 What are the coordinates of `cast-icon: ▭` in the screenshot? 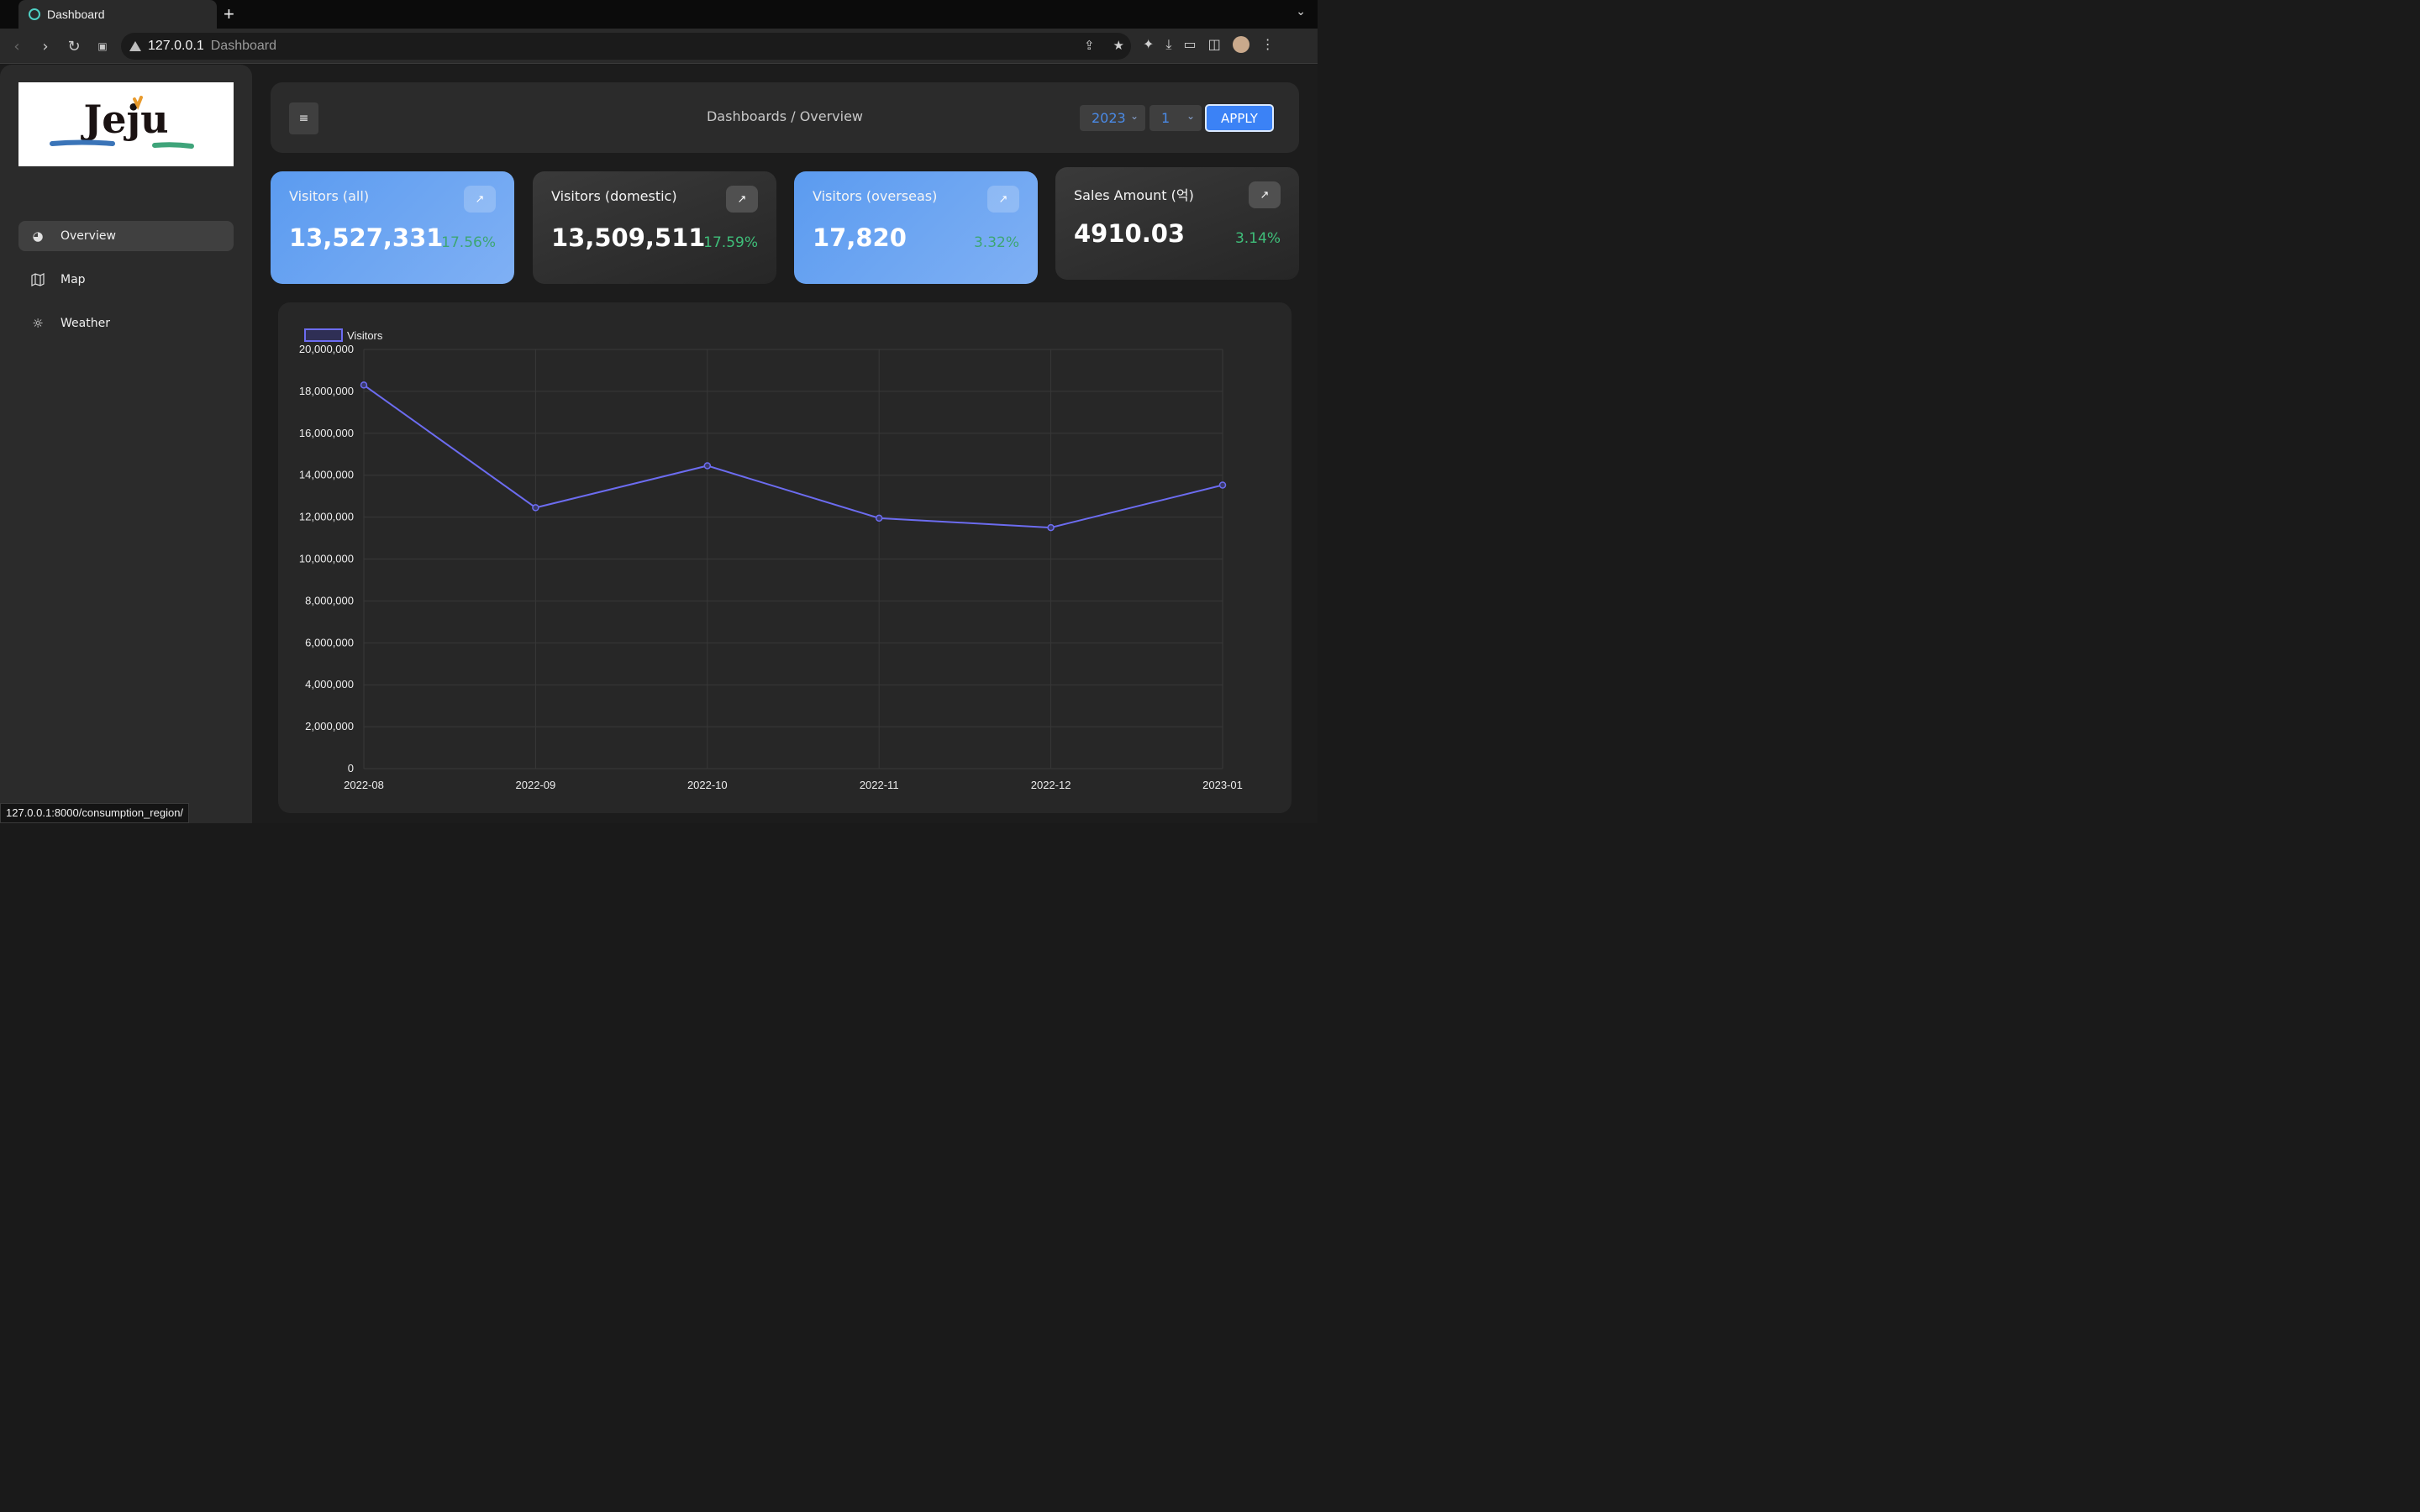 It's located at (1189, 44).